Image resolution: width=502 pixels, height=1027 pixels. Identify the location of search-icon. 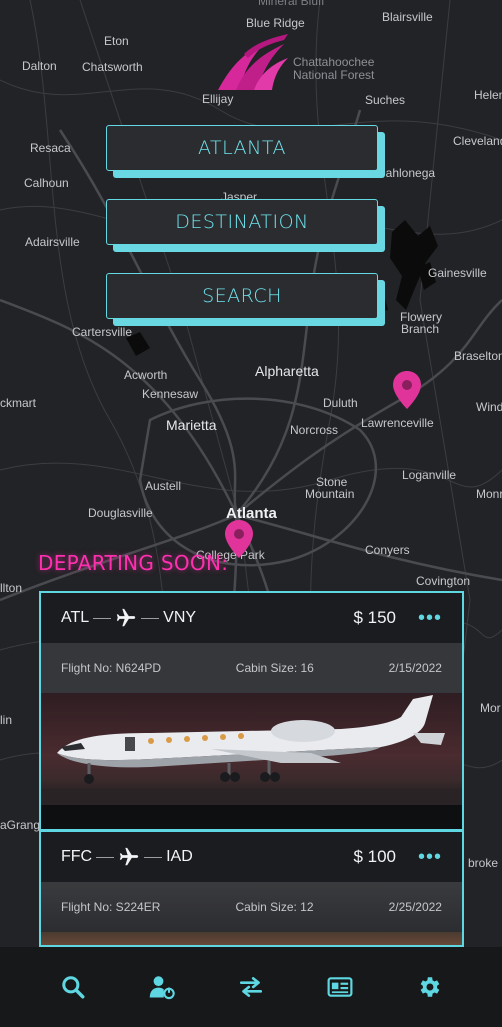
(73, 987).